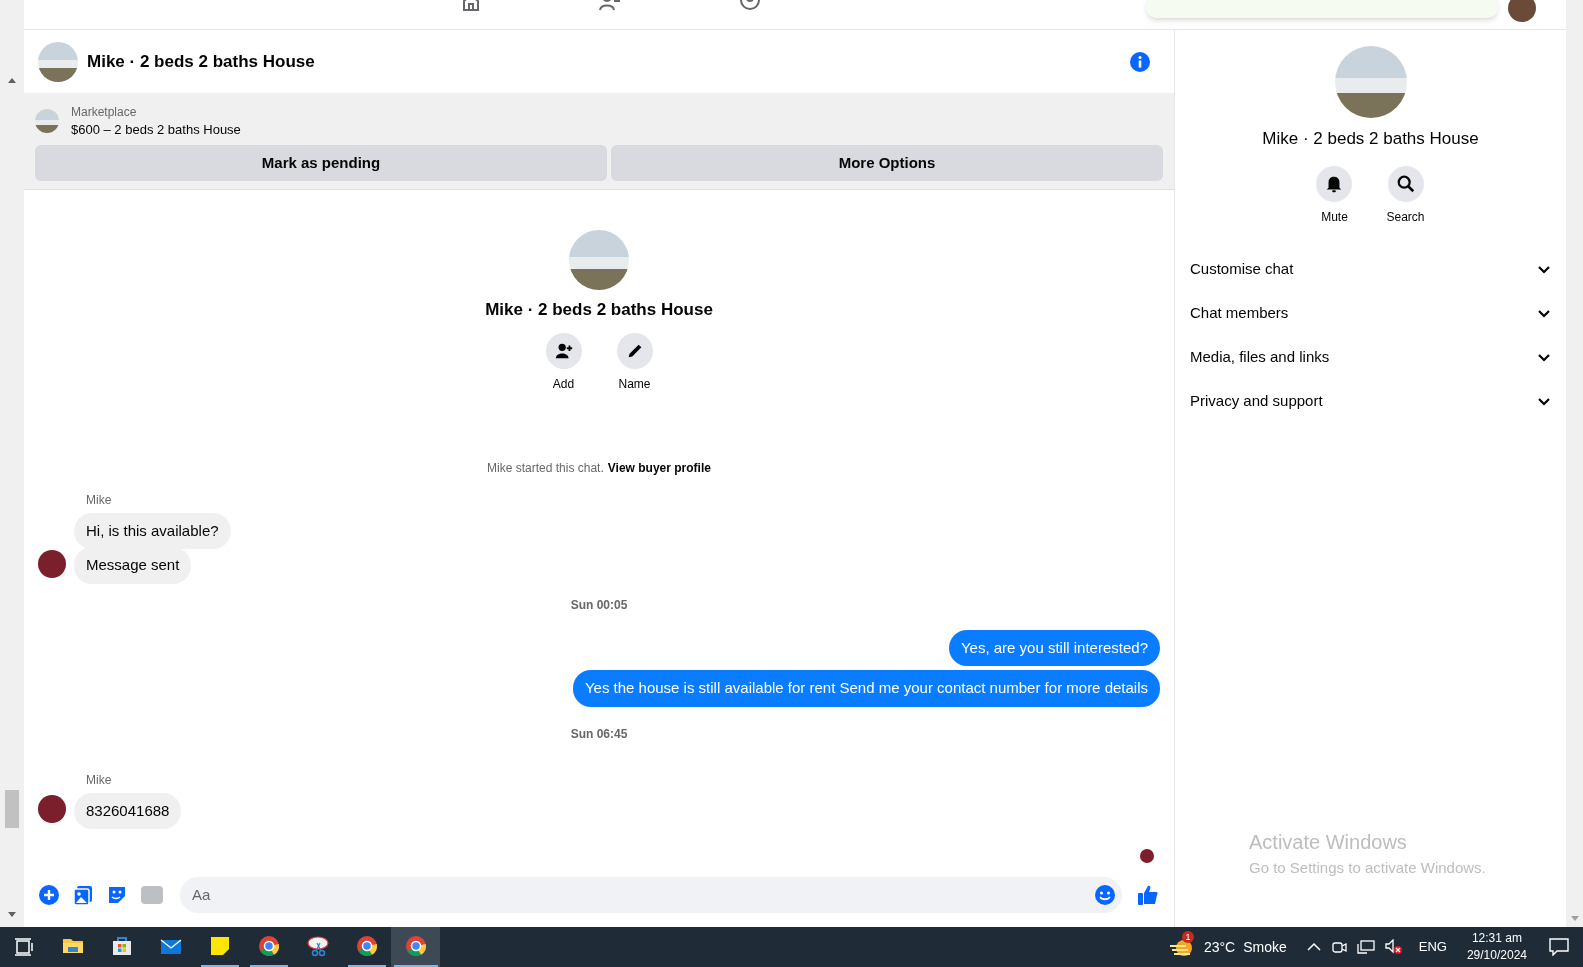 Image resolution: width=1583 pixels, height=967 pixels. What do you see at coordinates (1370, 313) in the screenshot?
I see `section-toggle: Chat members` at bounding box center [1370, 313].